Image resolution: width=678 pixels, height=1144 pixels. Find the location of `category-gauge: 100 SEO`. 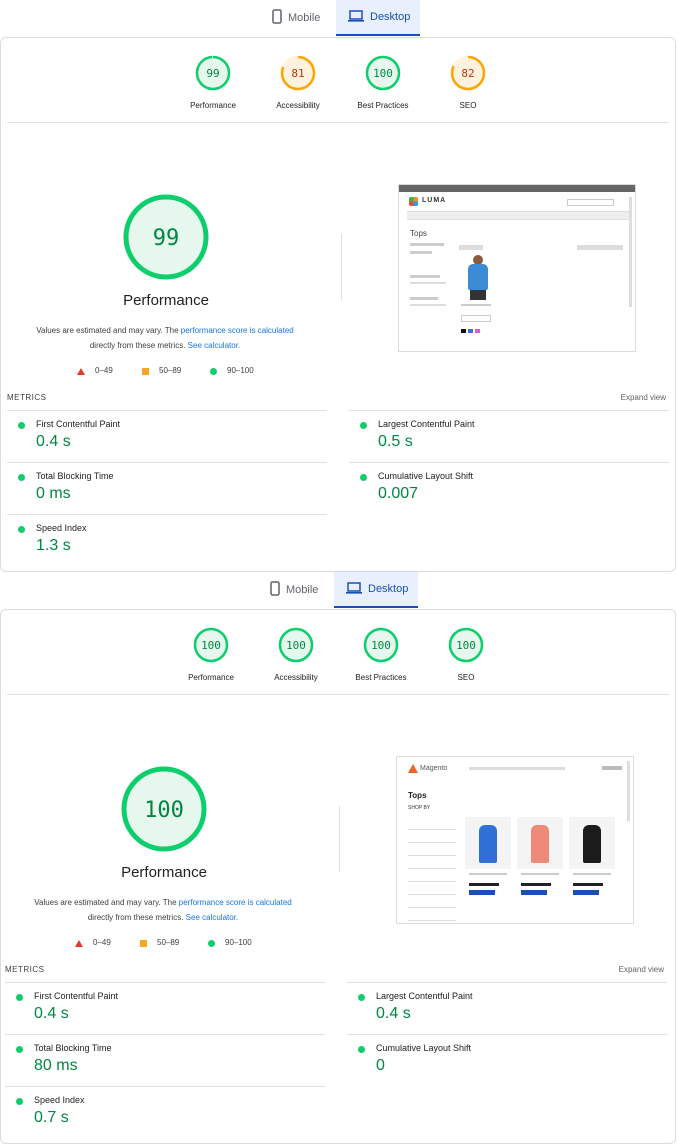

category-gauge: 100 SEO is located at coordinates (466, 654).